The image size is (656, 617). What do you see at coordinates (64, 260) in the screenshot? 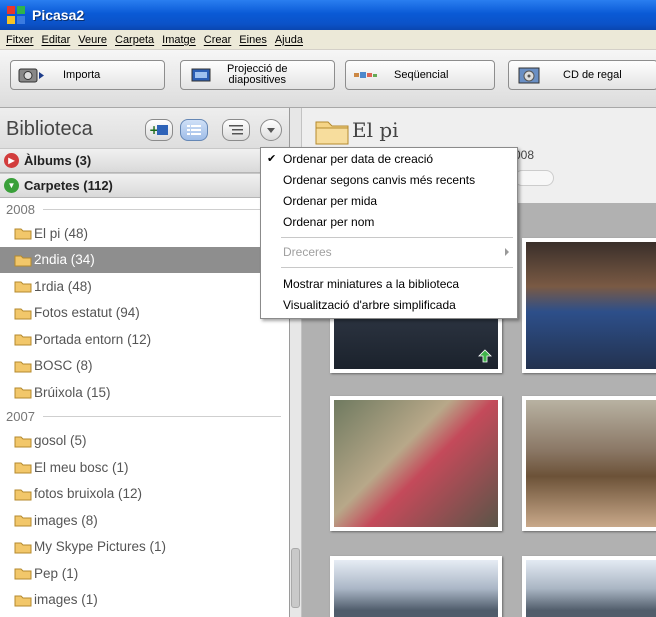
I see `folder-label: 2ndia (34)` at bounding box center [64, 260].